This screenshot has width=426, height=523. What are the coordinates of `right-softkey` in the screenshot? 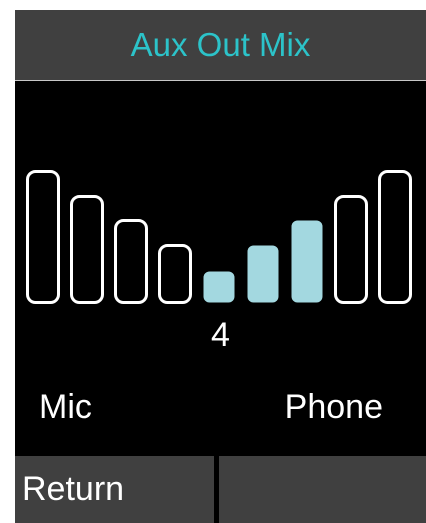 It's located at (322, 489).